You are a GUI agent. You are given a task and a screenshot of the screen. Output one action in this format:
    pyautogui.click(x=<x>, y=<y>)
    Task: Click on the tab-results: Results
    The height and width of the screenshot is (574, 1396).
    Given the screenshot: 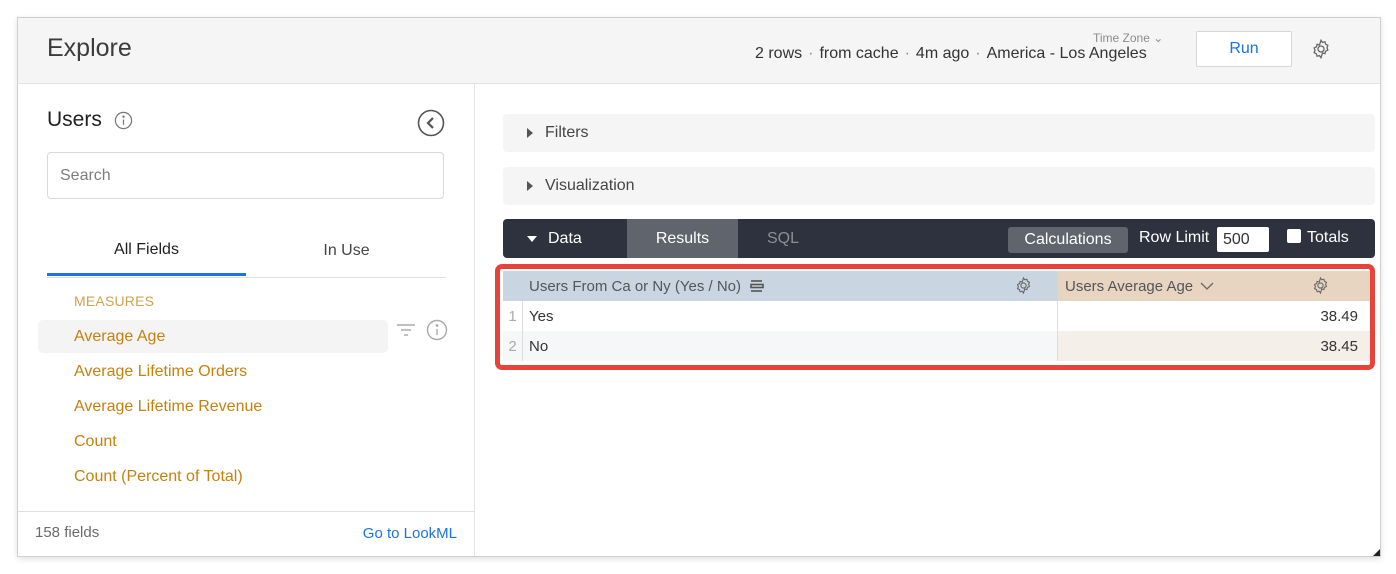 What is the action you would take?
    pyautogui.click(x=682, y=238)
    